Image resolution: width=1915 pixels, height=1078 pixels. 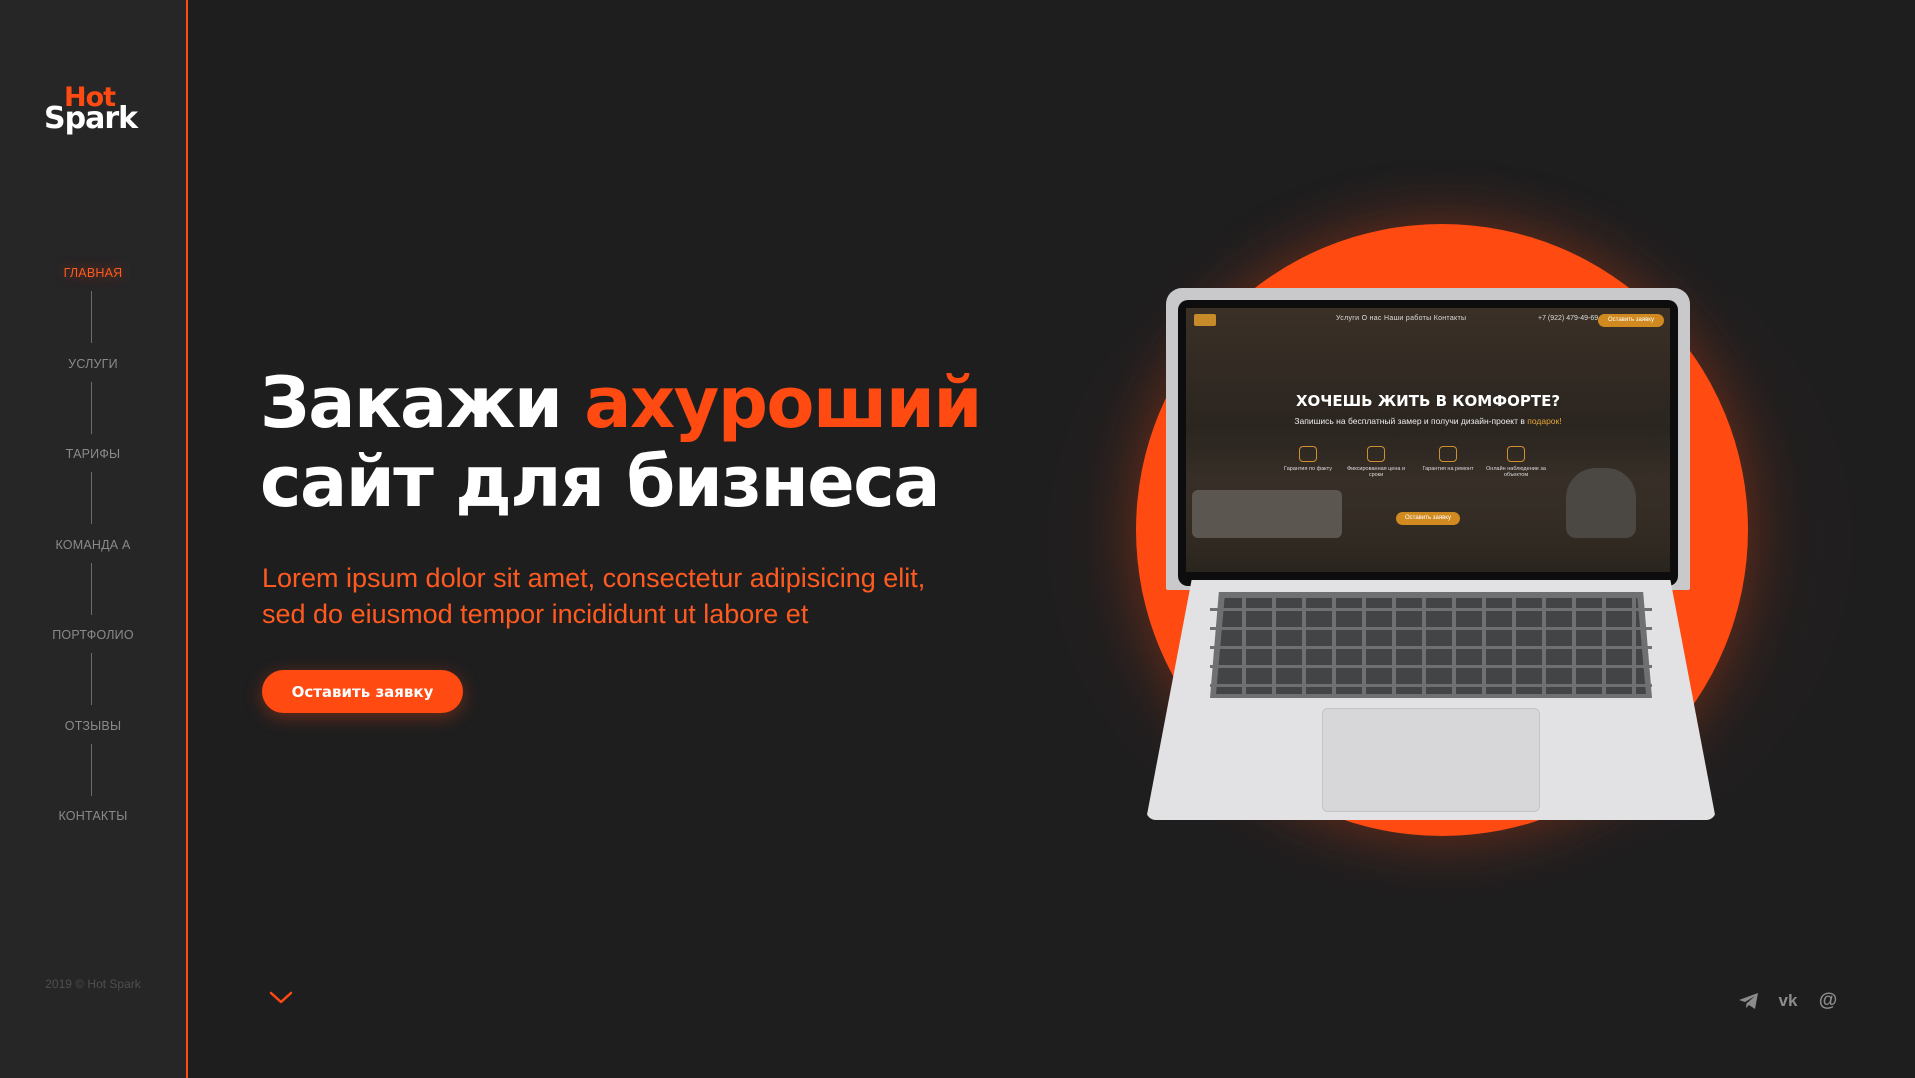 I want to click on nav-item-label: ТАРИФЫ, so click(x=93, y=454).